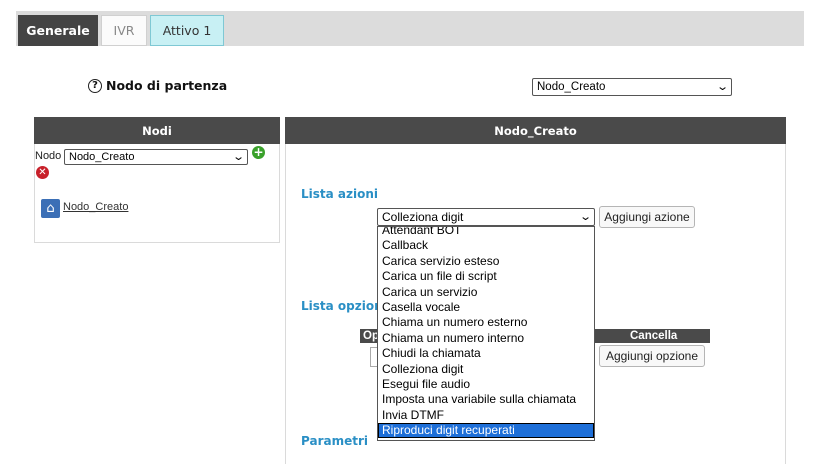  Describe the element at coordinates (95, 207) in the screenshot. I see `node-link: Nodo_Creato` at that location.